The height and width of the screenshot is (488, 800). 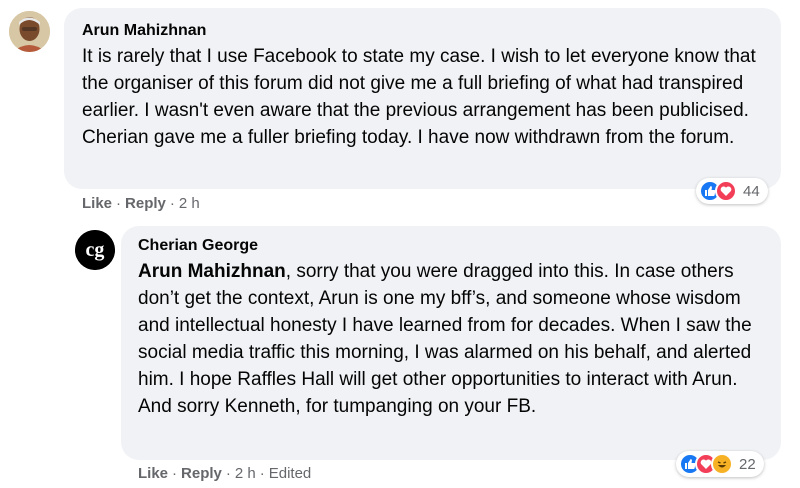 What do you see at coordinates (451, 246) in the screenshot?
I see `comment-author: Cherian George` at bounding box center [451, 246].